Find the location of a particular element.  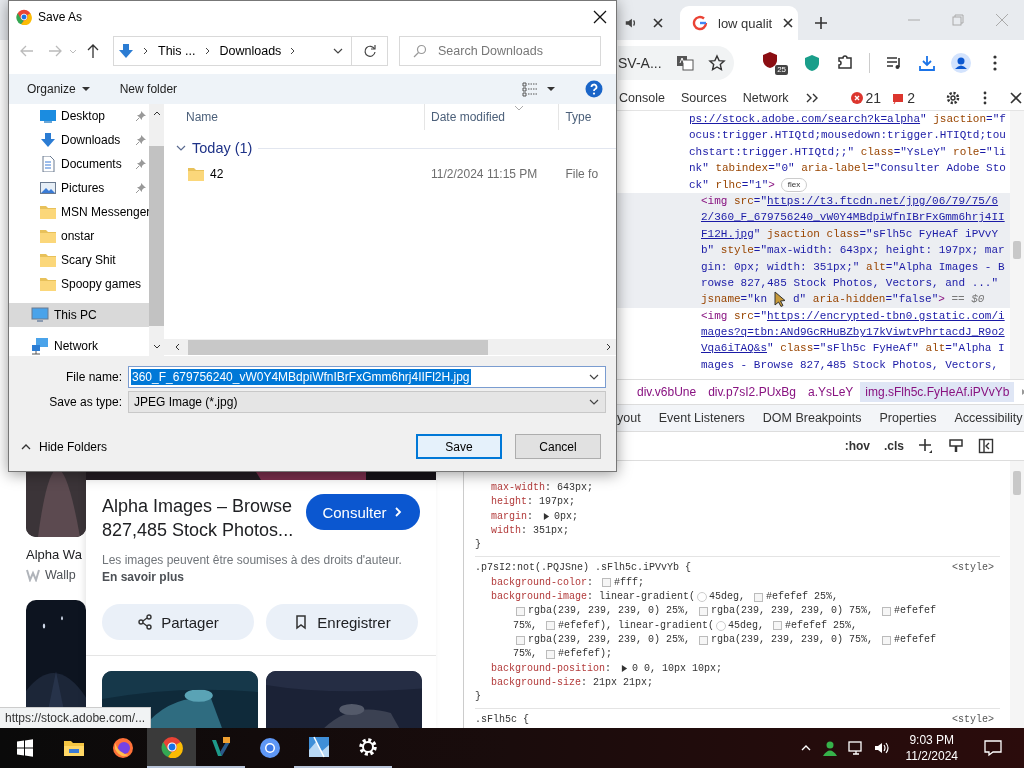

breadcrumb: a.YsLeY is located at coordinates (831, 392).